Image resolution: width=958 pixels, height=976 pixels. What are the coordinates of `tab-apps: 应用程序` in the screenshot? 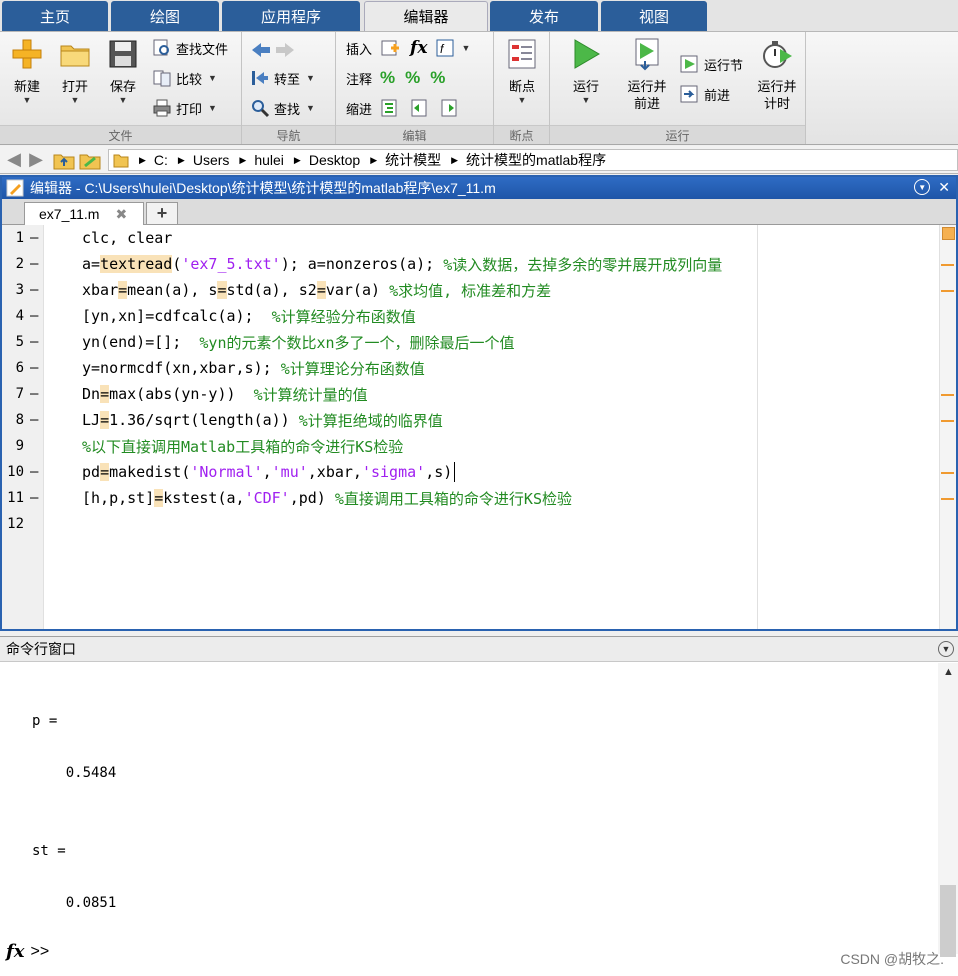 It's located at (291, 16).